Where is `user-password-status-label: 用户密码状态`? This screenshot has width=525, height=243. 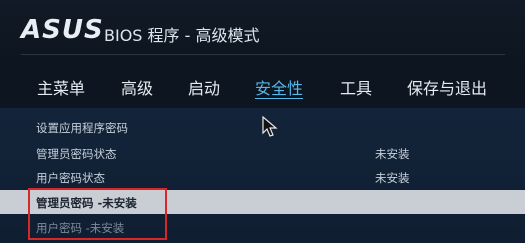
user-password-status-label: 用户密码状态 is located at coordinates (70, 178).